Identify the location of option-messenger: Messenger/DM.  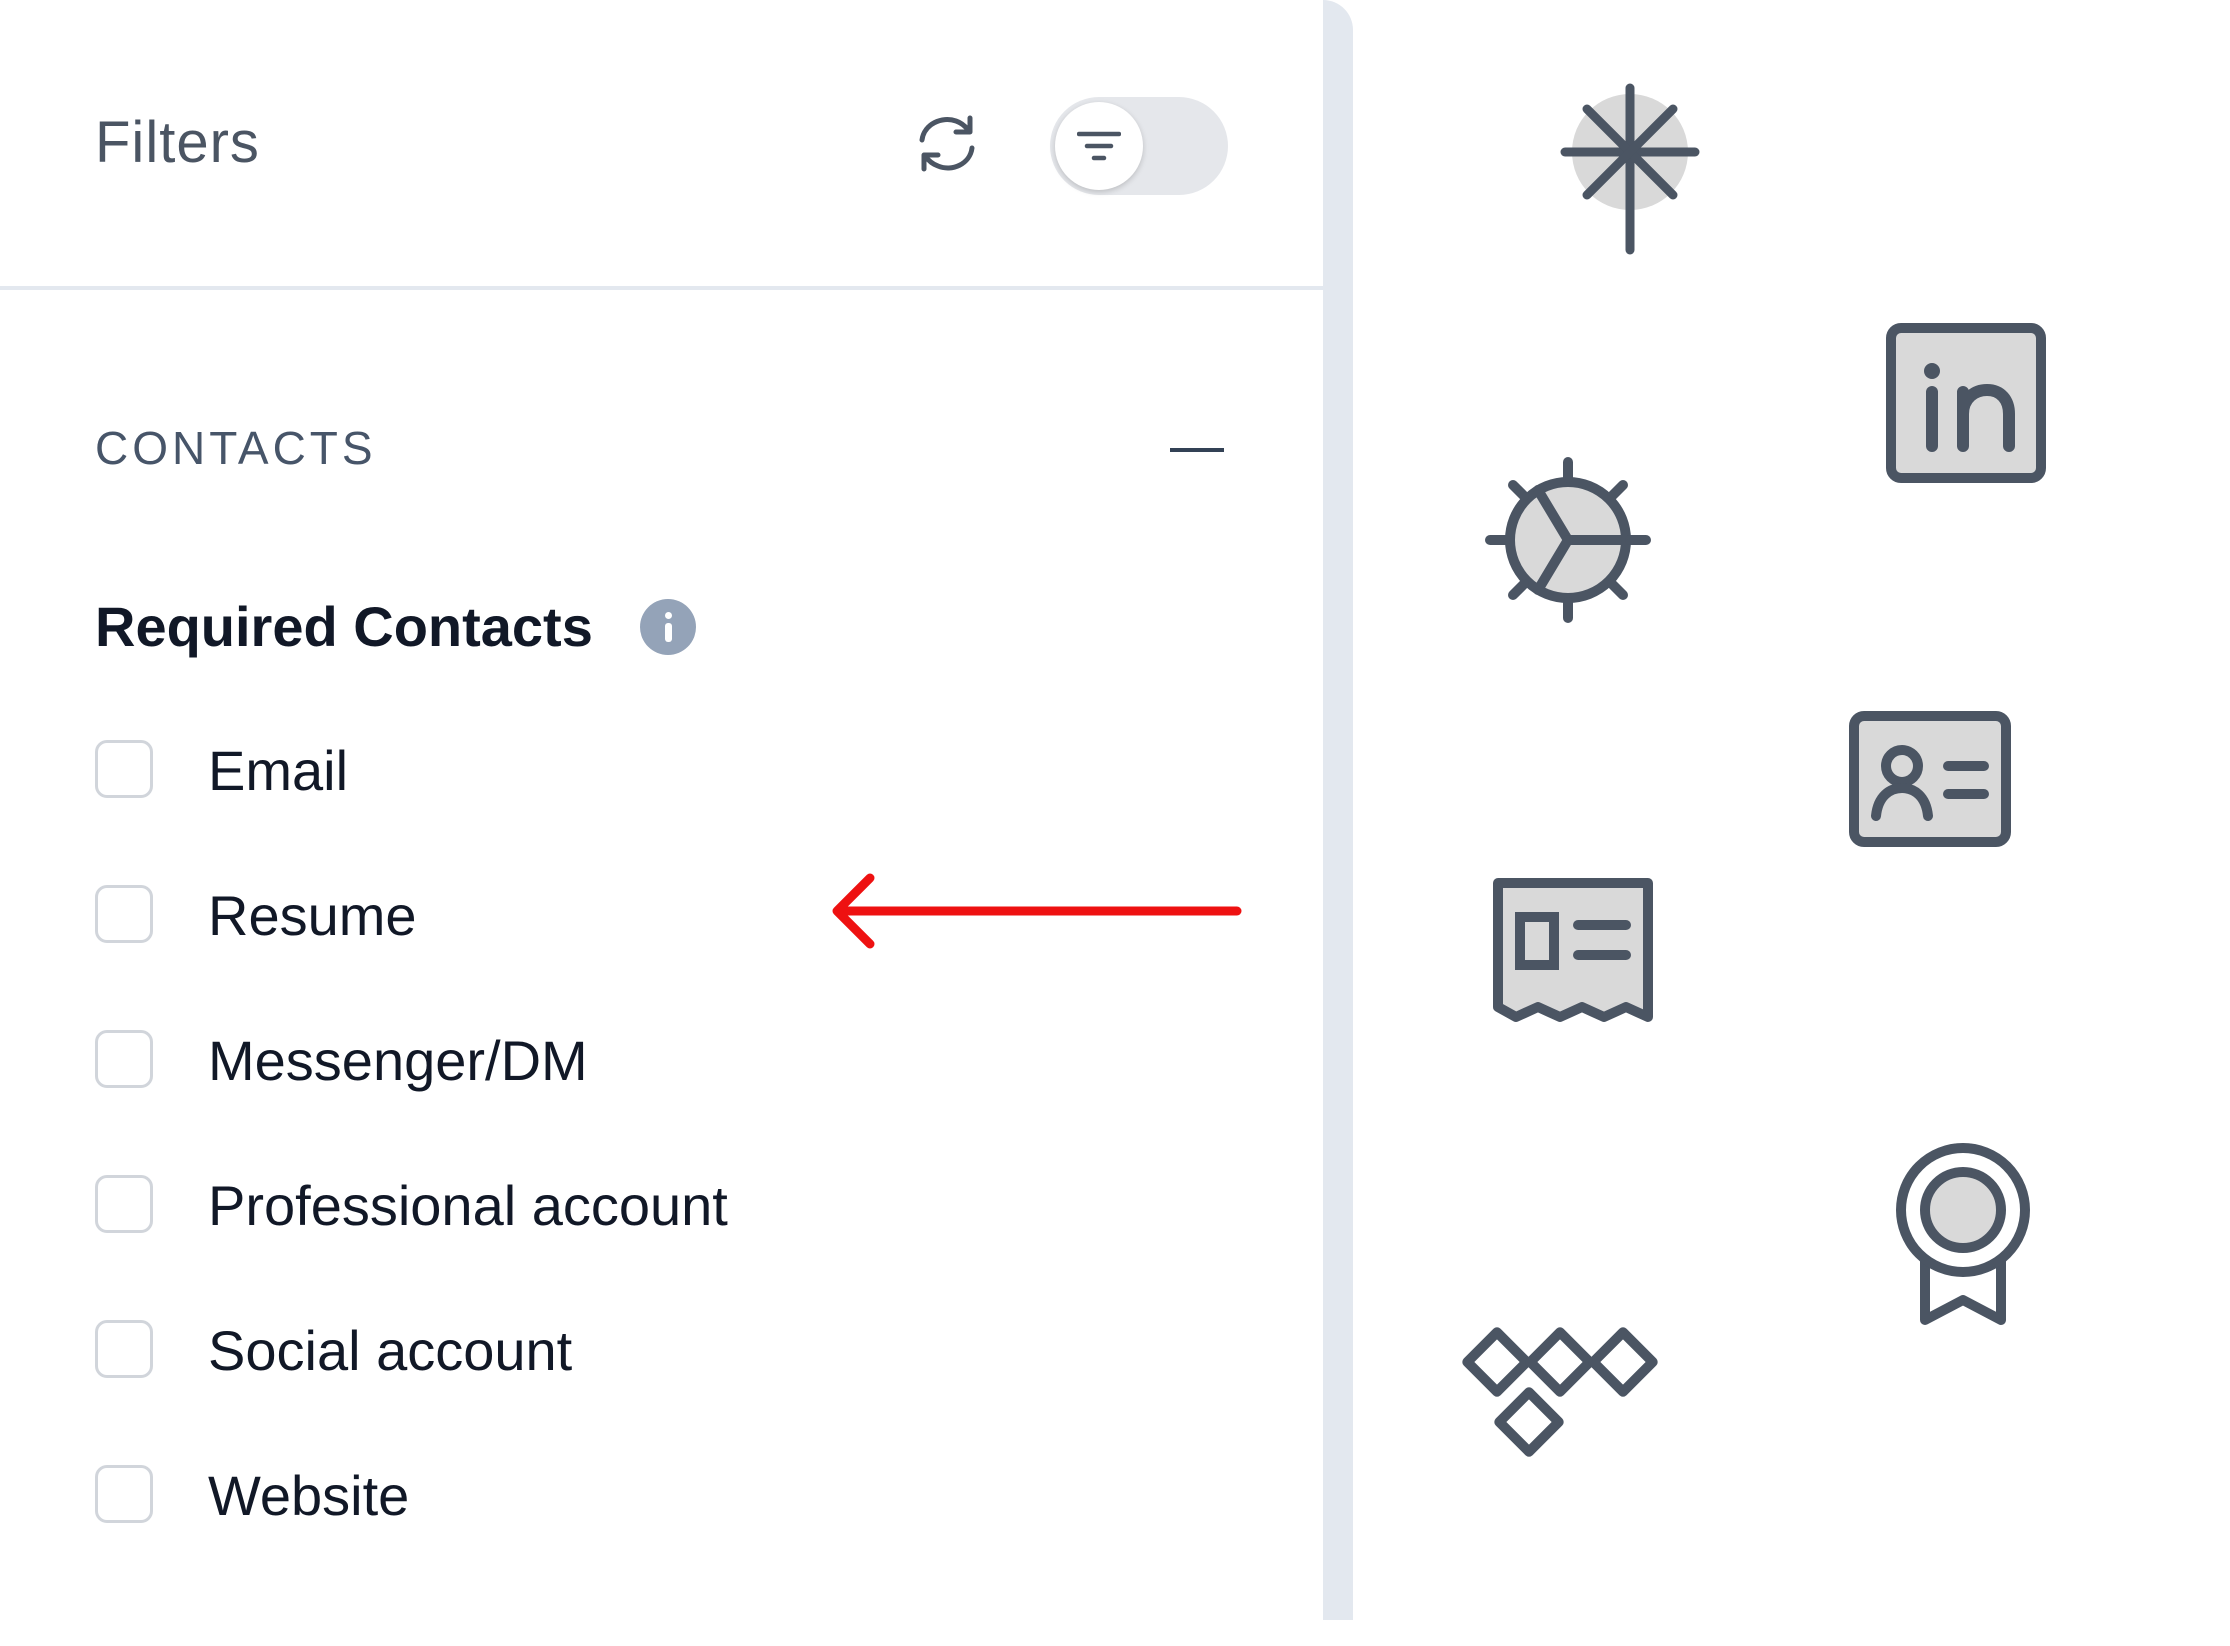
(545, 1063).